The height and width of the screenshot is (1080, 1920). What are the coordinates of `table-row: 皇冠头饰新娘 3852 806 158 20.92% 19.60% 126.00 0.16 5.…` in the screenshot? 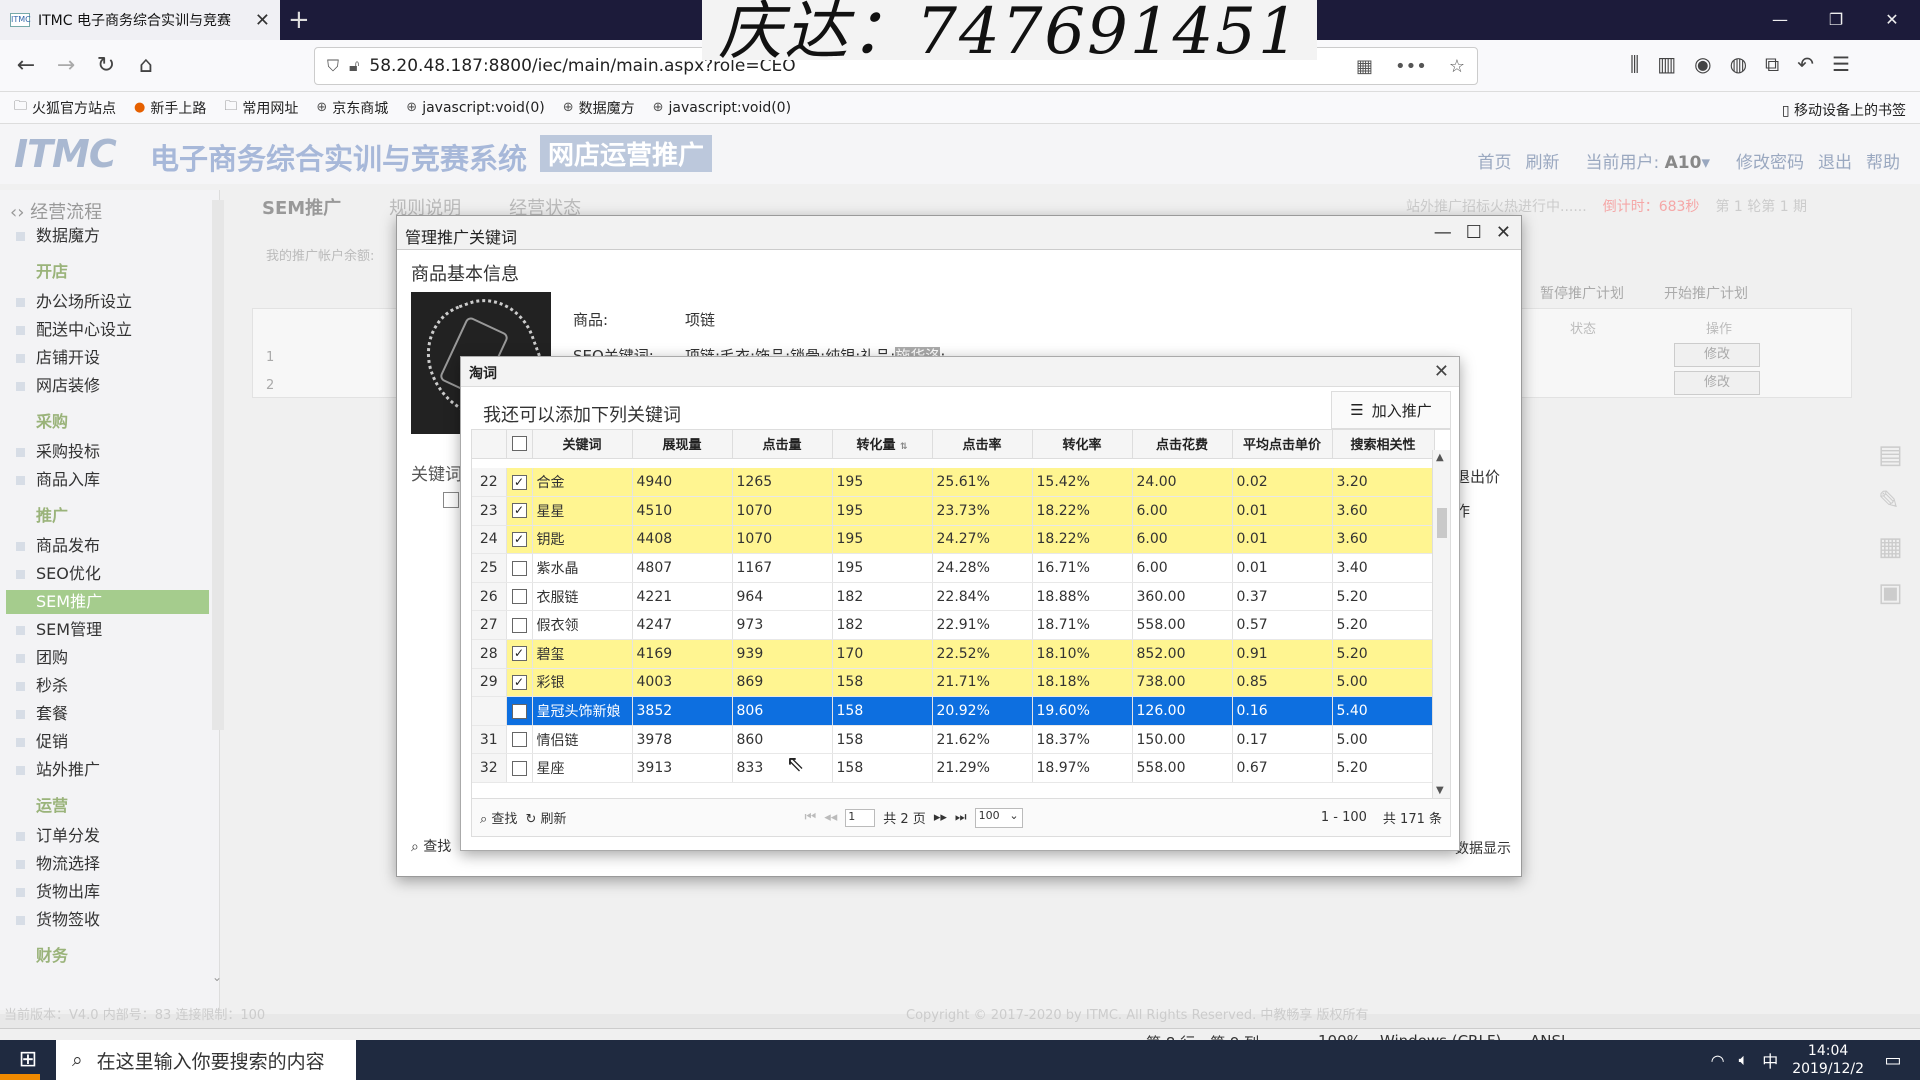 It's located at (953, 711).